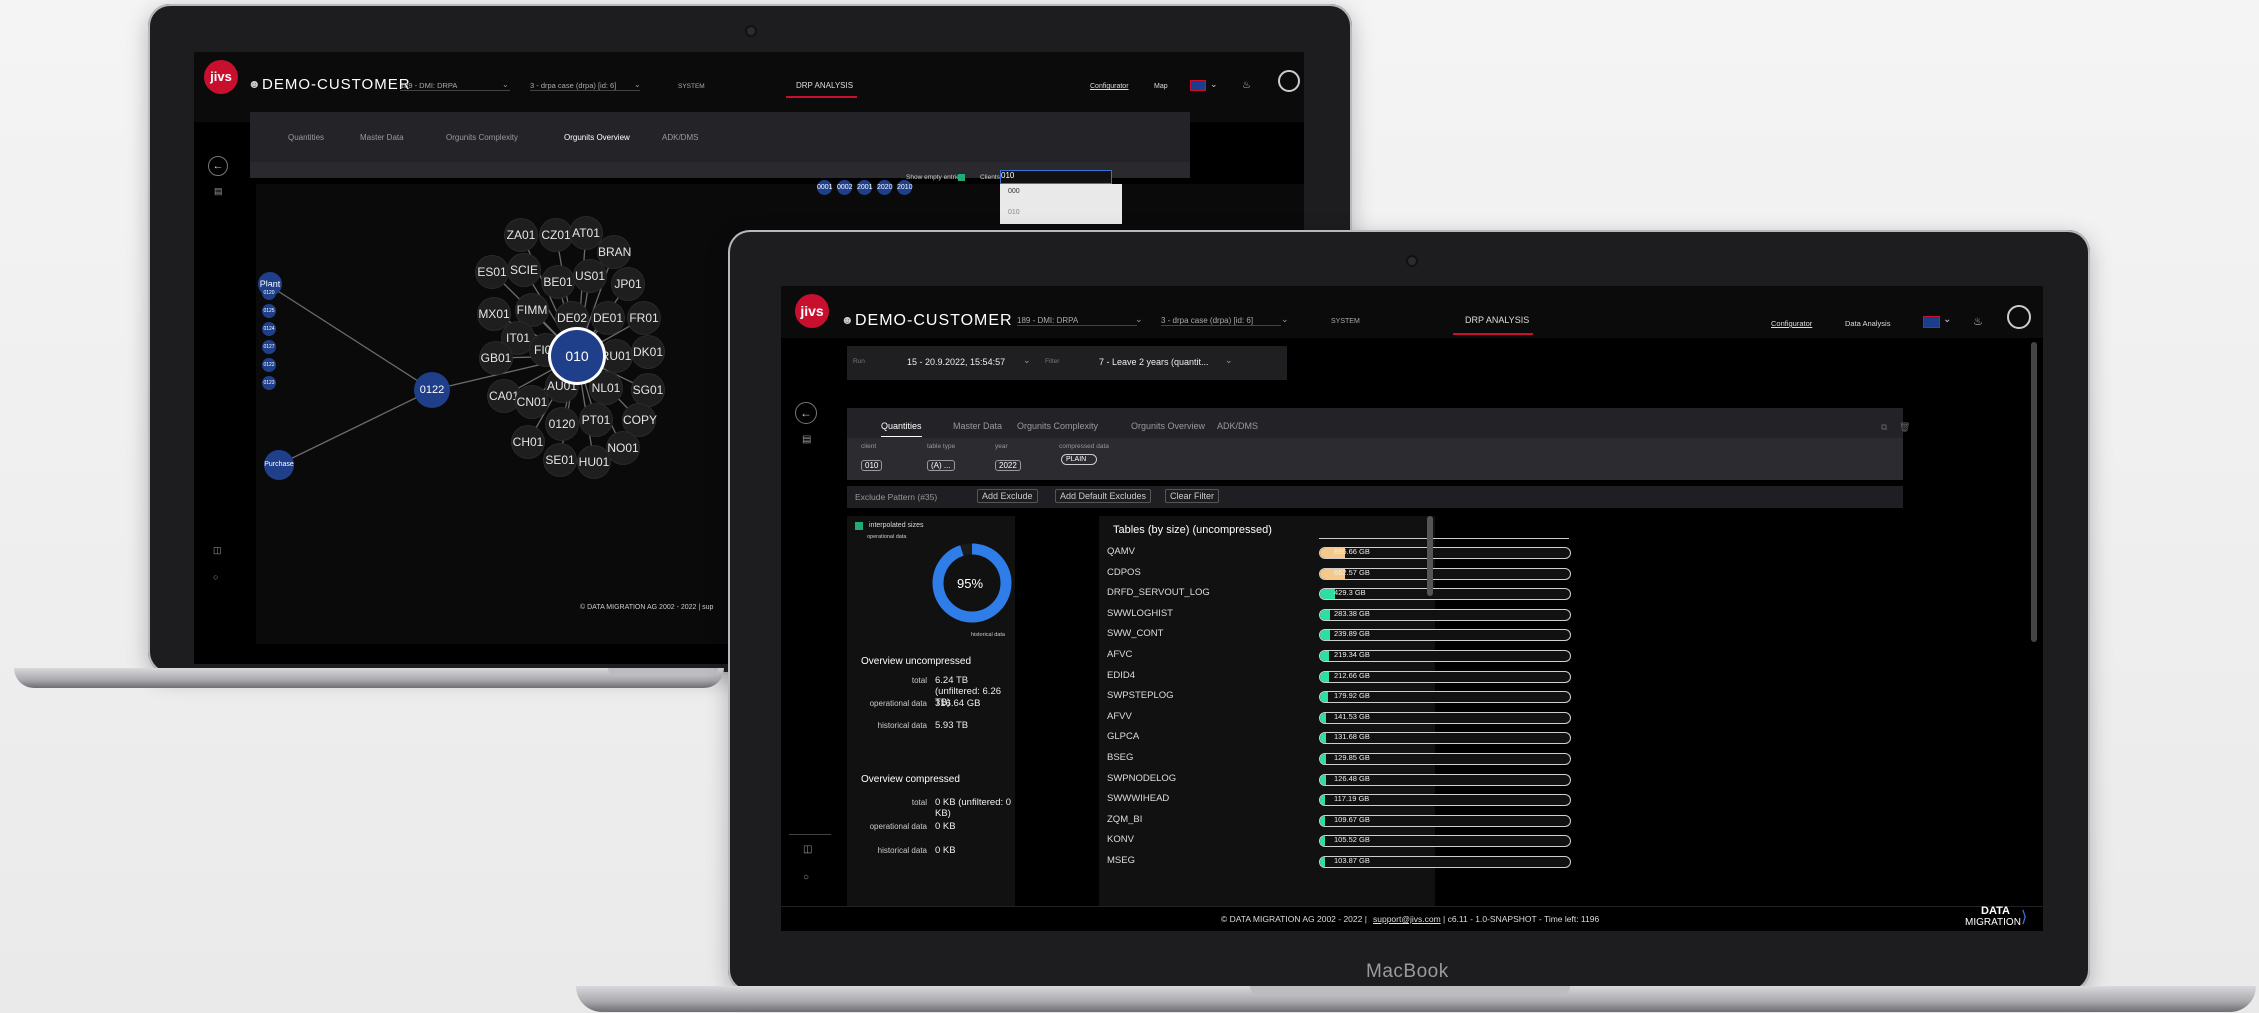  What do you see at coordinates (2034, 492) in the screenshot?
I see `page-scrollbar` at bounding box center [2034, 492].